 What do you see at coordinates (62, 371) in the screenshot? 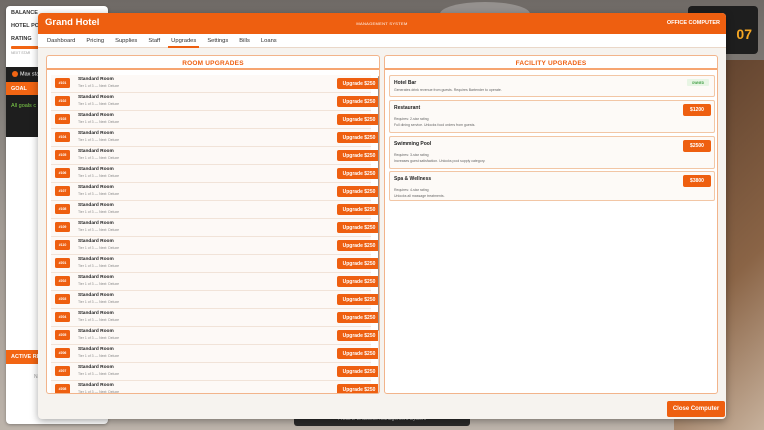
I see `room-number-badge: #207` at bounding box center [62, 371].